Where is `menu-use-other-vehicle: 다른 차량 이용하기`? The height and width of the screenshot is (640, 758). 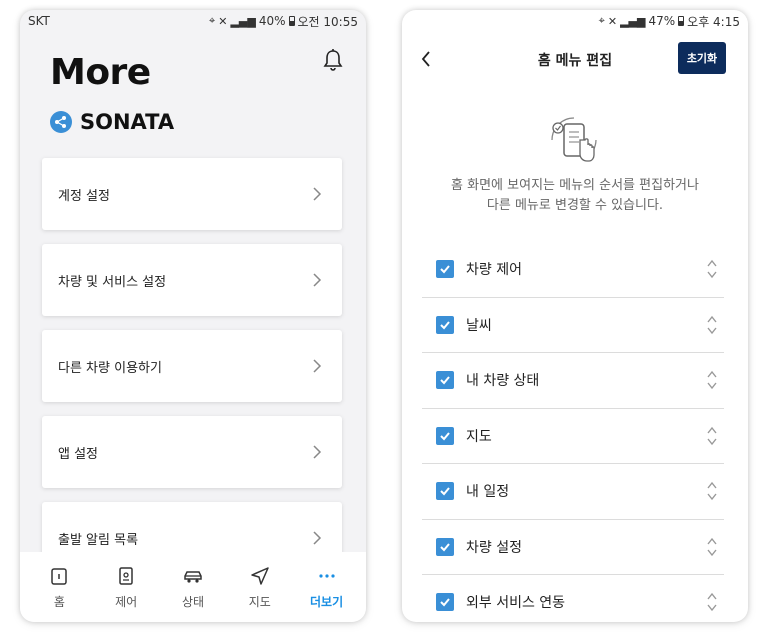 menu-use-other-vehicle: 다른 차량 이용하기 is located at coordinates (192, 366).